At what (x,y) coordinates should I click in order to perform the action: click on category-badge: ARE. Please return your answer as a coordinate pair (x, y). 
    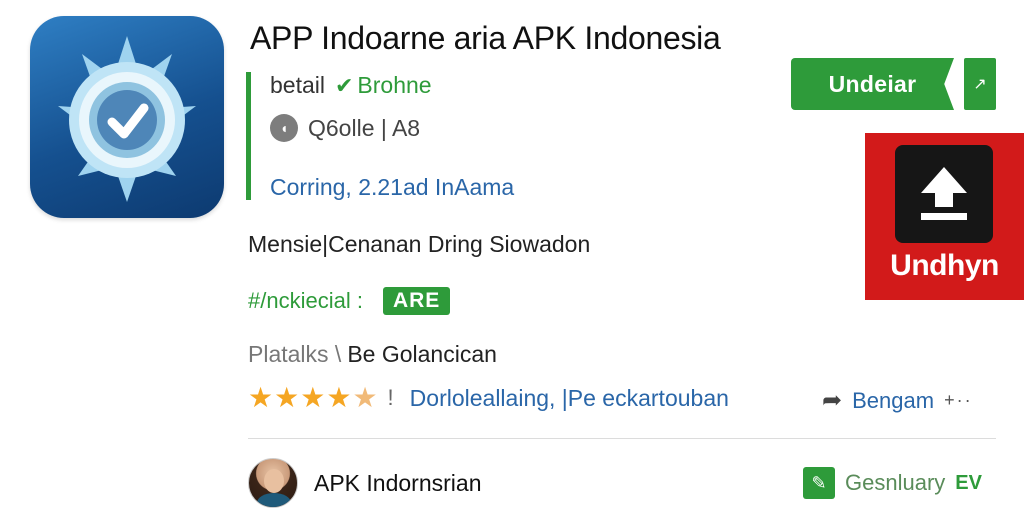
    Looking at the image, I should click on (416, 301).